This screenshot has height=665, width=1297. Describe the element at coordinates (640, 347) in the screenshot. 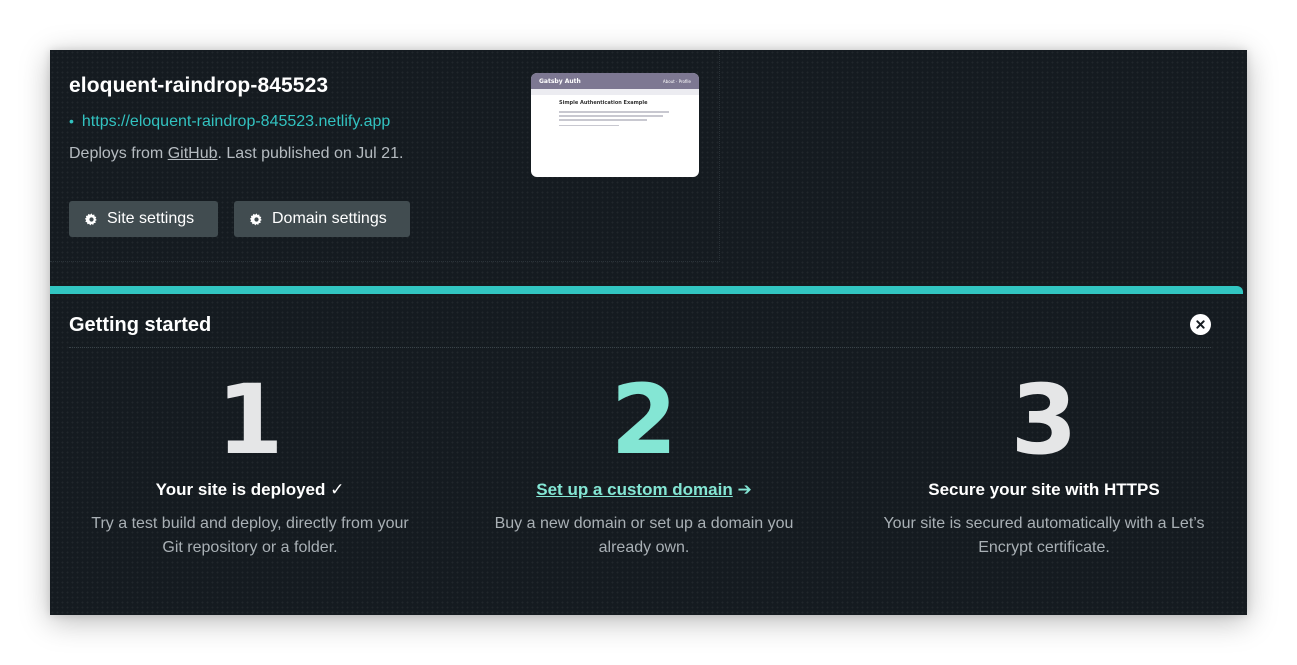

I see `getting-started-divider` at that location.